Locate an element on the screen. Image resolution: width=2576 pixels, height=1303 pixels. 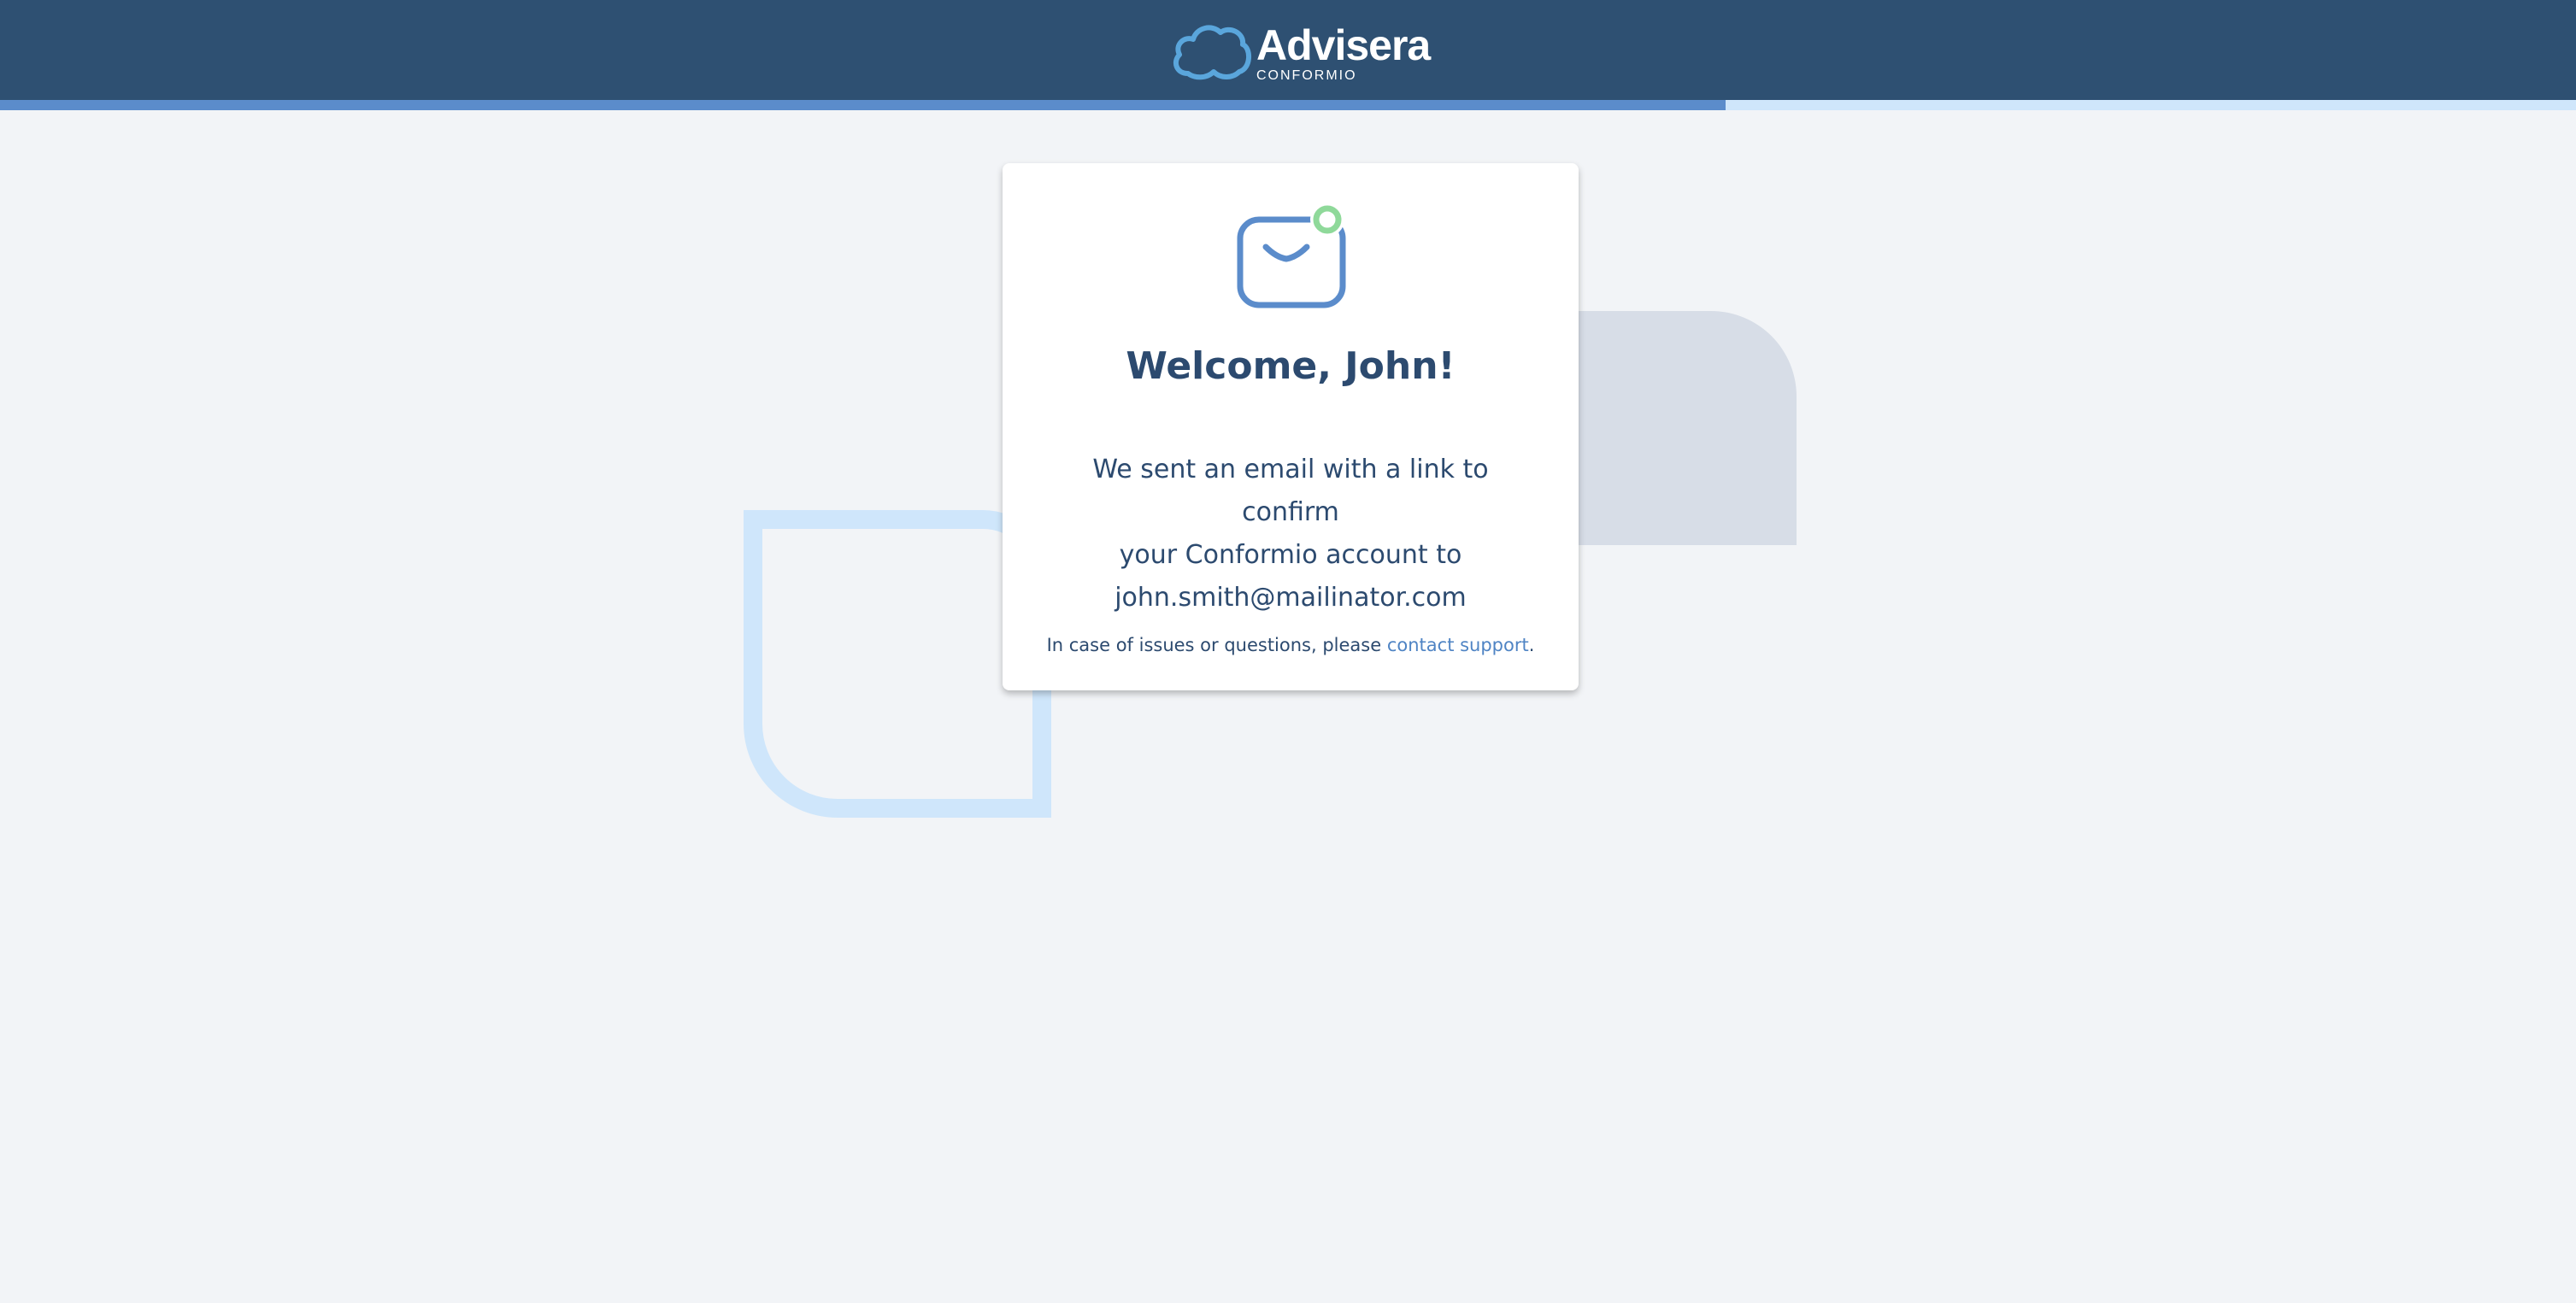
progress-bar is located at coordinates (1288, 105).